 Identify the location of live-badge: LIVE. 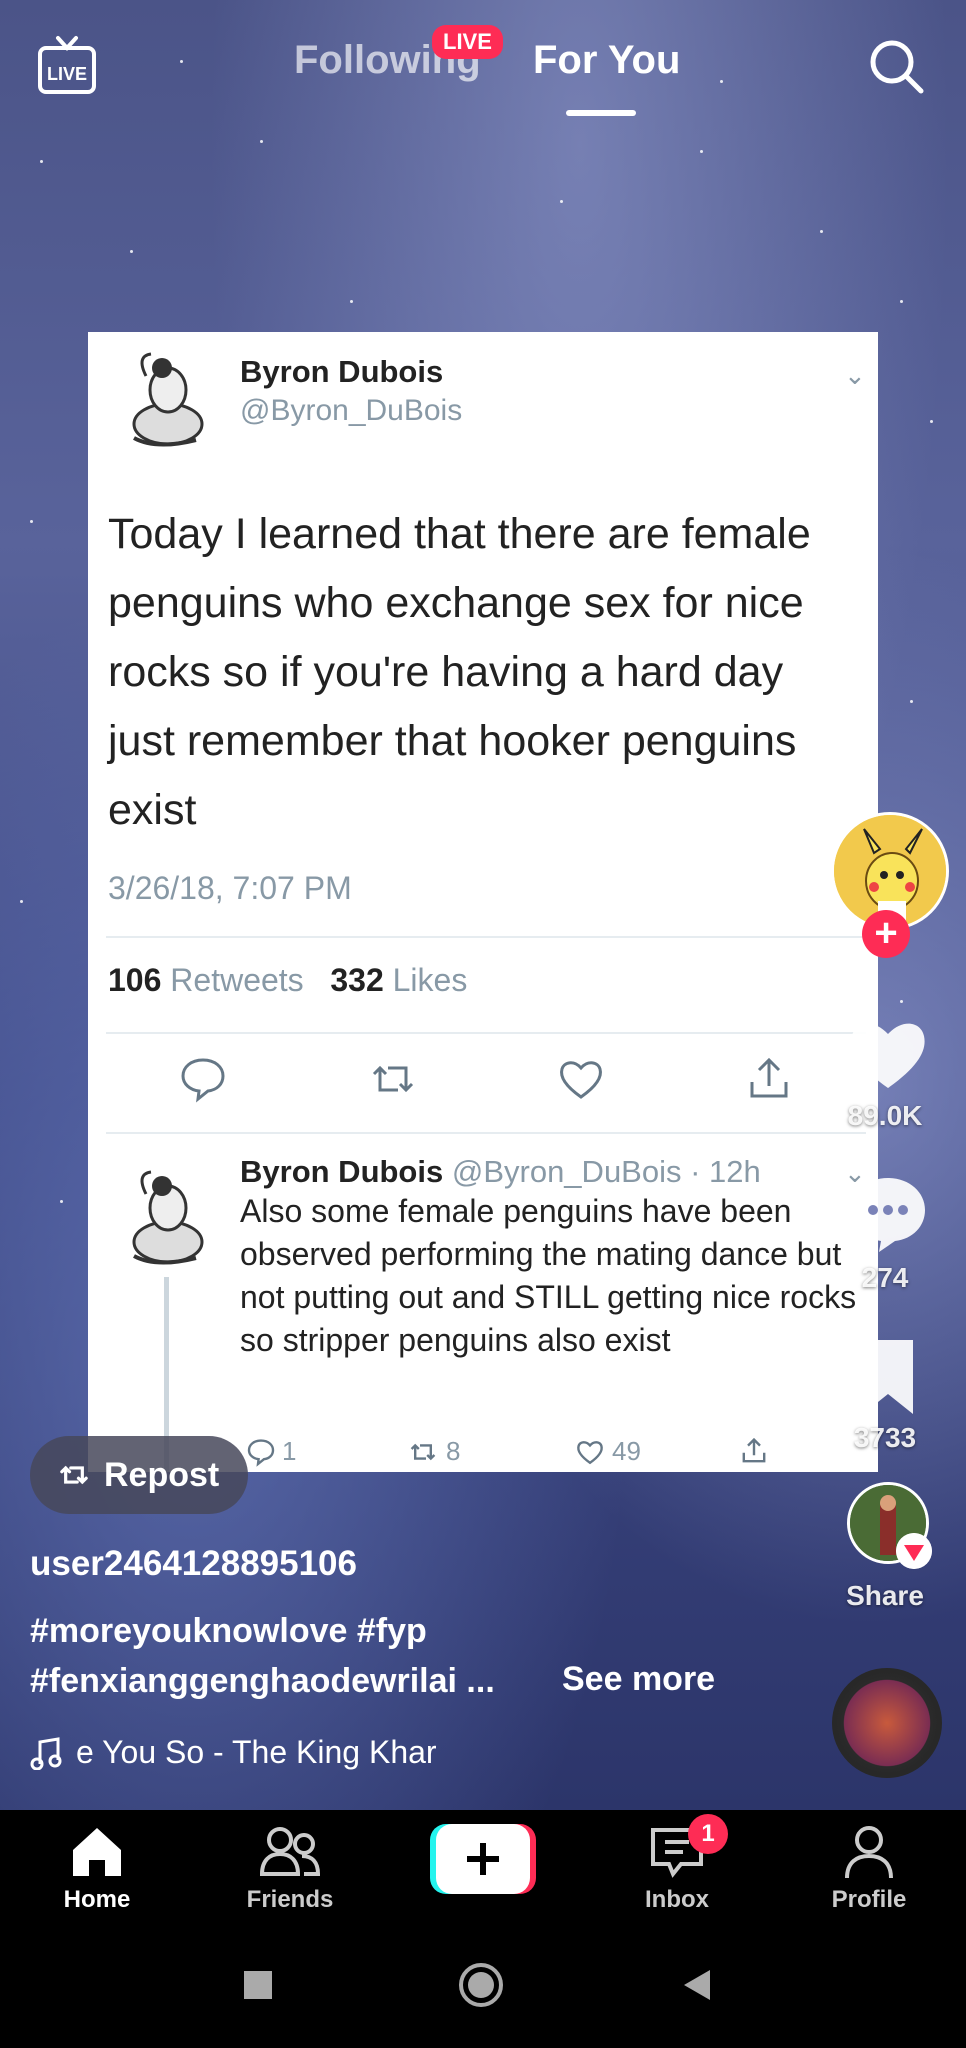
(467, 42).